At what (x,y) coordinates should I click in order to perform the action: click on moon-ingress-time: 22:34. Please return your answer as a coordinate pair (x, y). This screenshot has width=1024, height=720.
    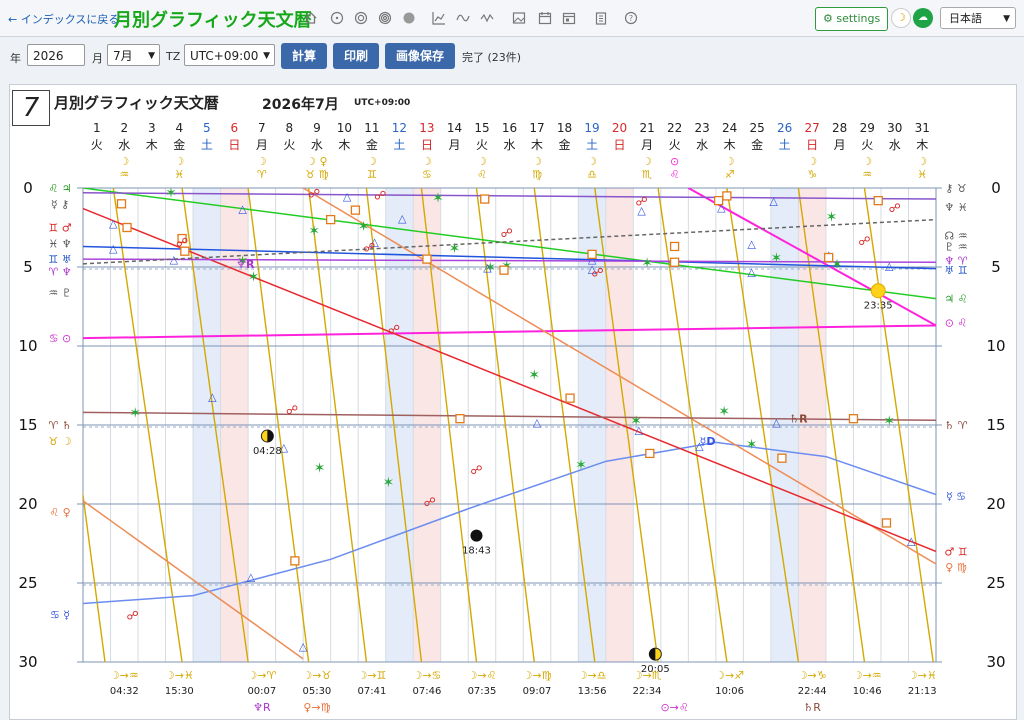
    Looking at the image, I should click on (647, 691).